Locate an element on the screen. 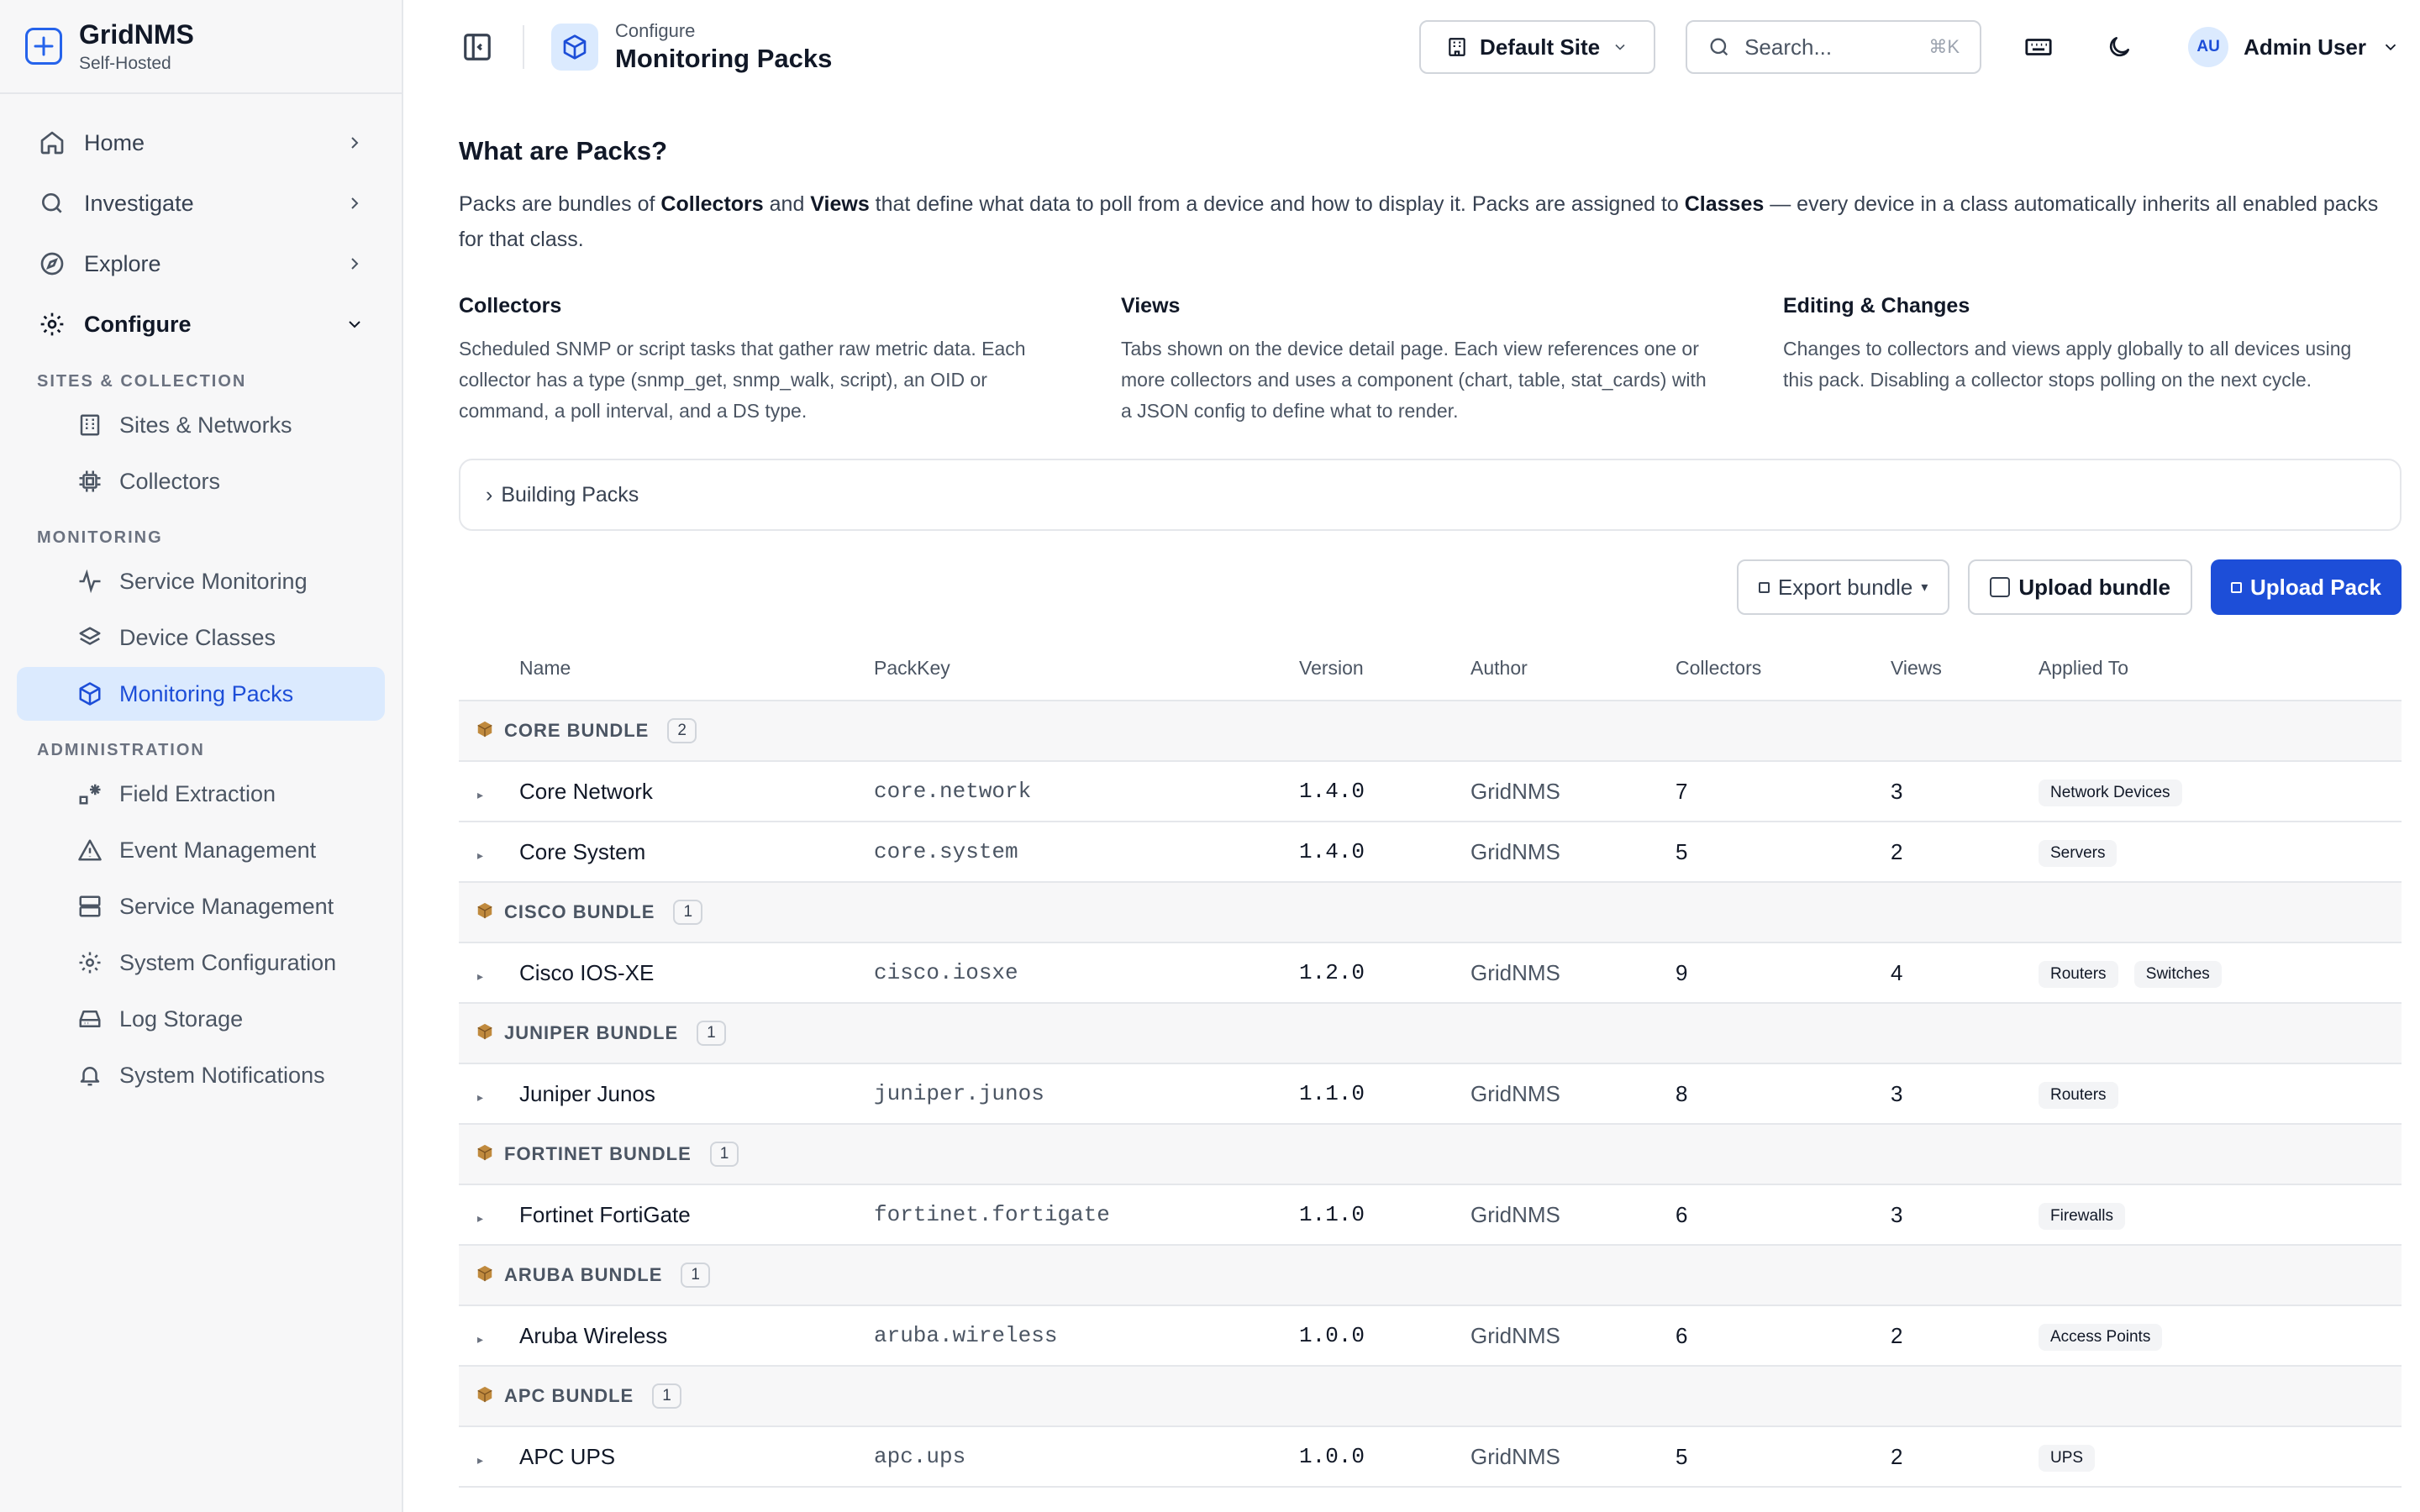 The image size is (2420, 1512). pack-key: apc.ups is located at coordinates (1086, 1457).